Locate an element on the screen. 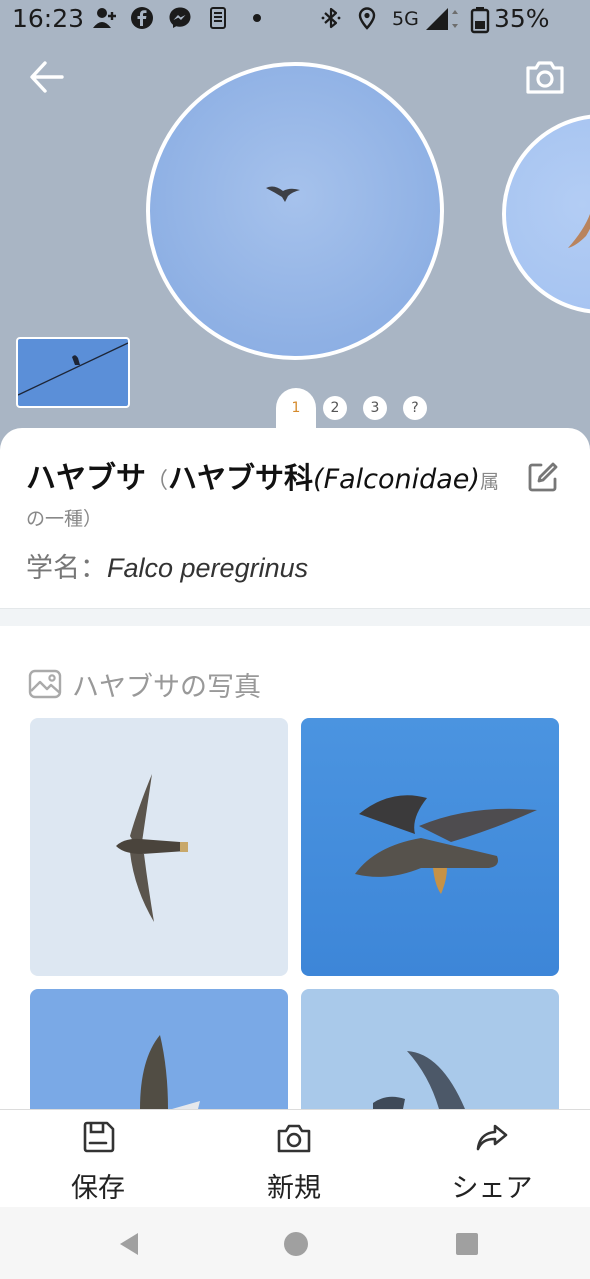  messenger-icon is located at coordinates (180, 17).